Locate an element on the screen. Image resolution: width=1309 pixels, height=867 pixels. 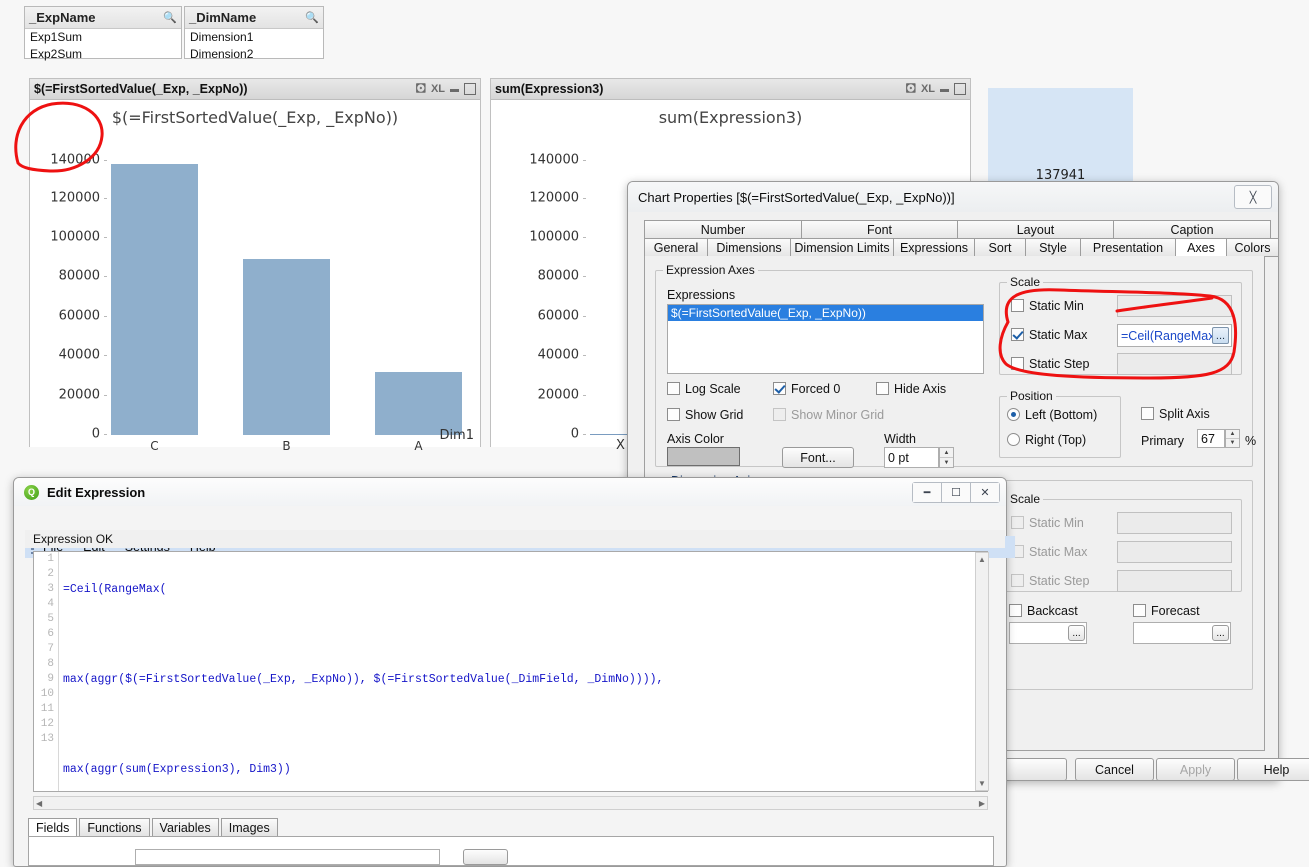
expression-axes-label: Expression Axes is located at coordinates (710, 270).